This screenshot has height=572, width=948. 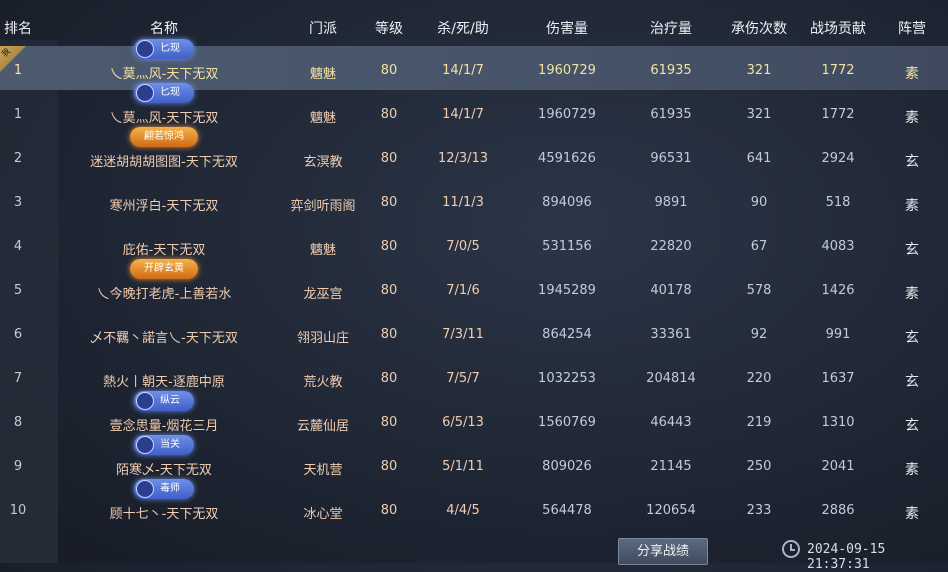 What do you see at coordinates (164, 380) in the screenshot?
I see `player-name: 熱火丨朝天-逐鹿中原` at bounding box center [164, 380].